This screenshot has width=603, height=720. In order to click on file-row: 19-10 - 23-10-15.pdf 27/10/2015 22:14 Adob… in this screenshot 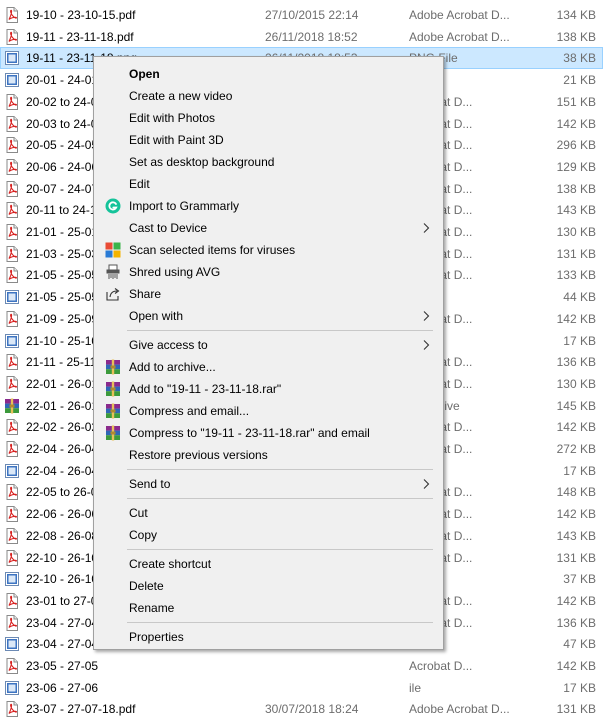, I will do `click(301, 15)`.